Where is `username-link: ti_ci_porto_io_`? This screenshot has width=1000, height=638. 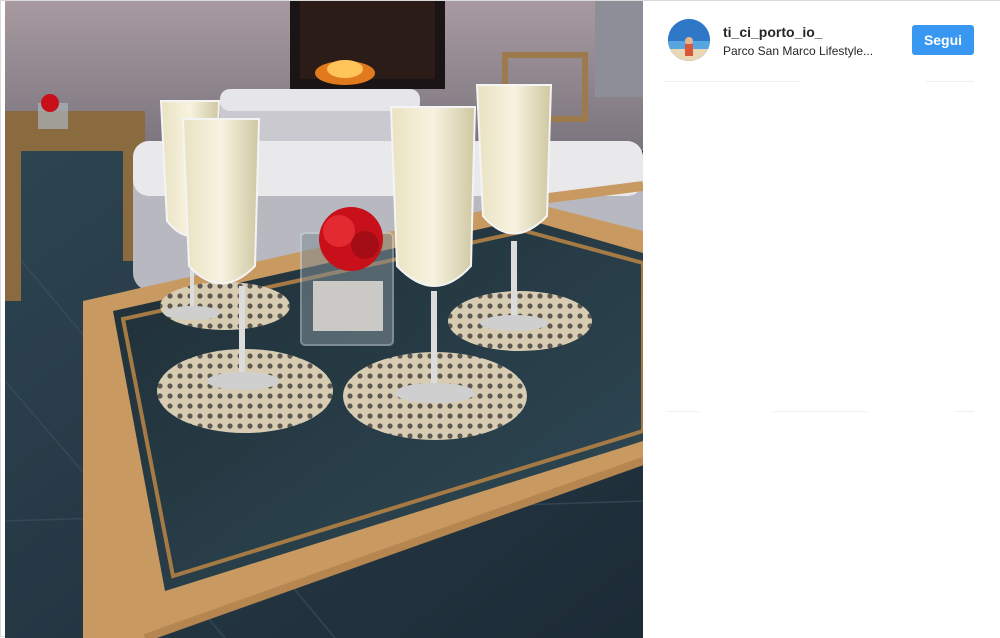
username-link: ti_ci_porto_io_ is located at coordinates (773, 32).